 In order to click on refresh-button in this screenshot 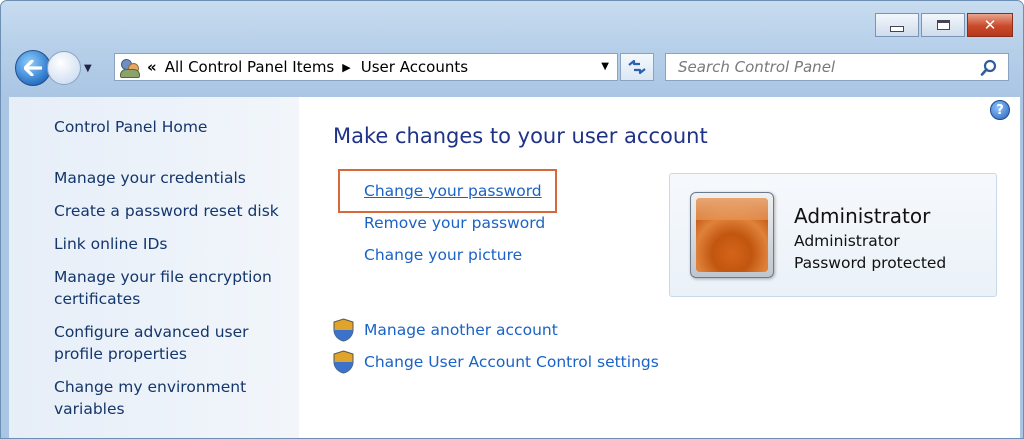, I will do `click(637, 67)`.